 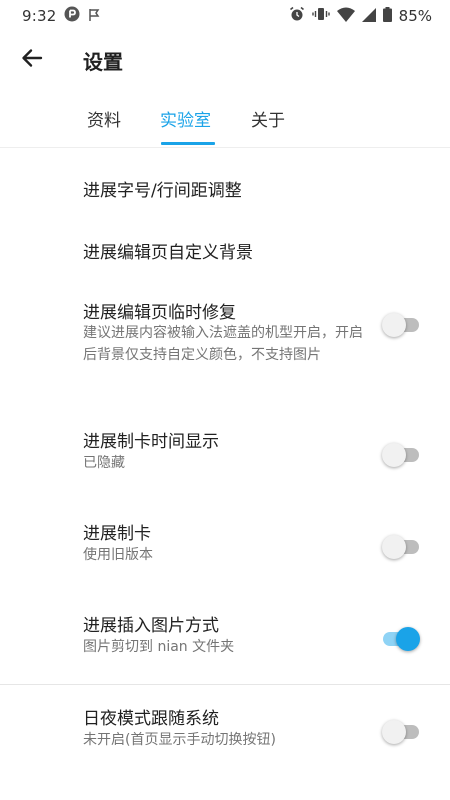 What do you see at coordinates (188, 143) in the screenshot?
I see `tab-indicator` at bounding box center [188, 143].